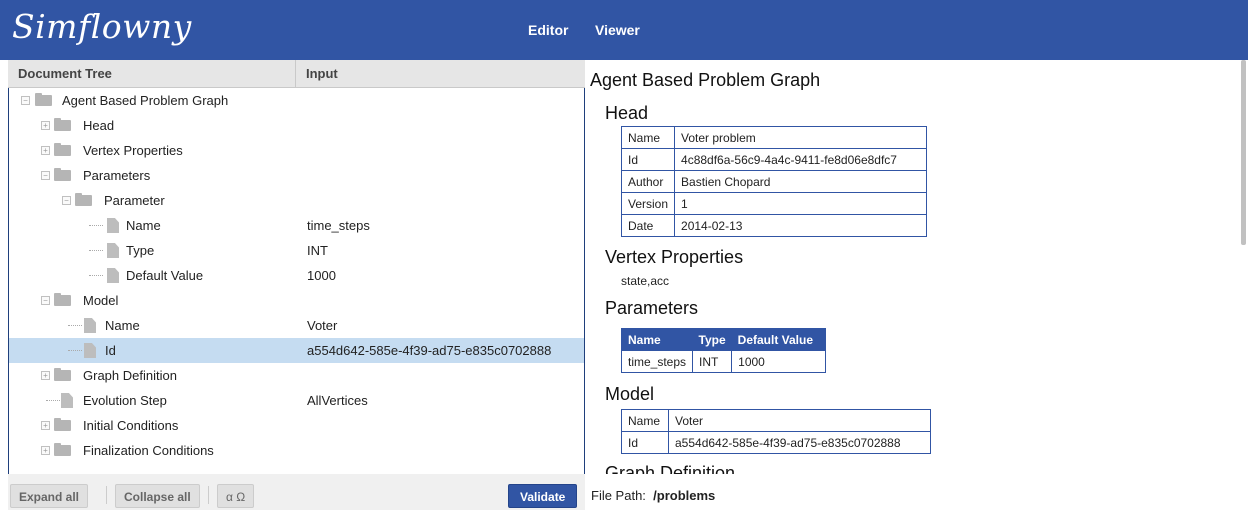  What do you see at coordinates (165, 275) in the screenshot?
I see `tree-node-label: Default Value` at bounding box center [165, 275].